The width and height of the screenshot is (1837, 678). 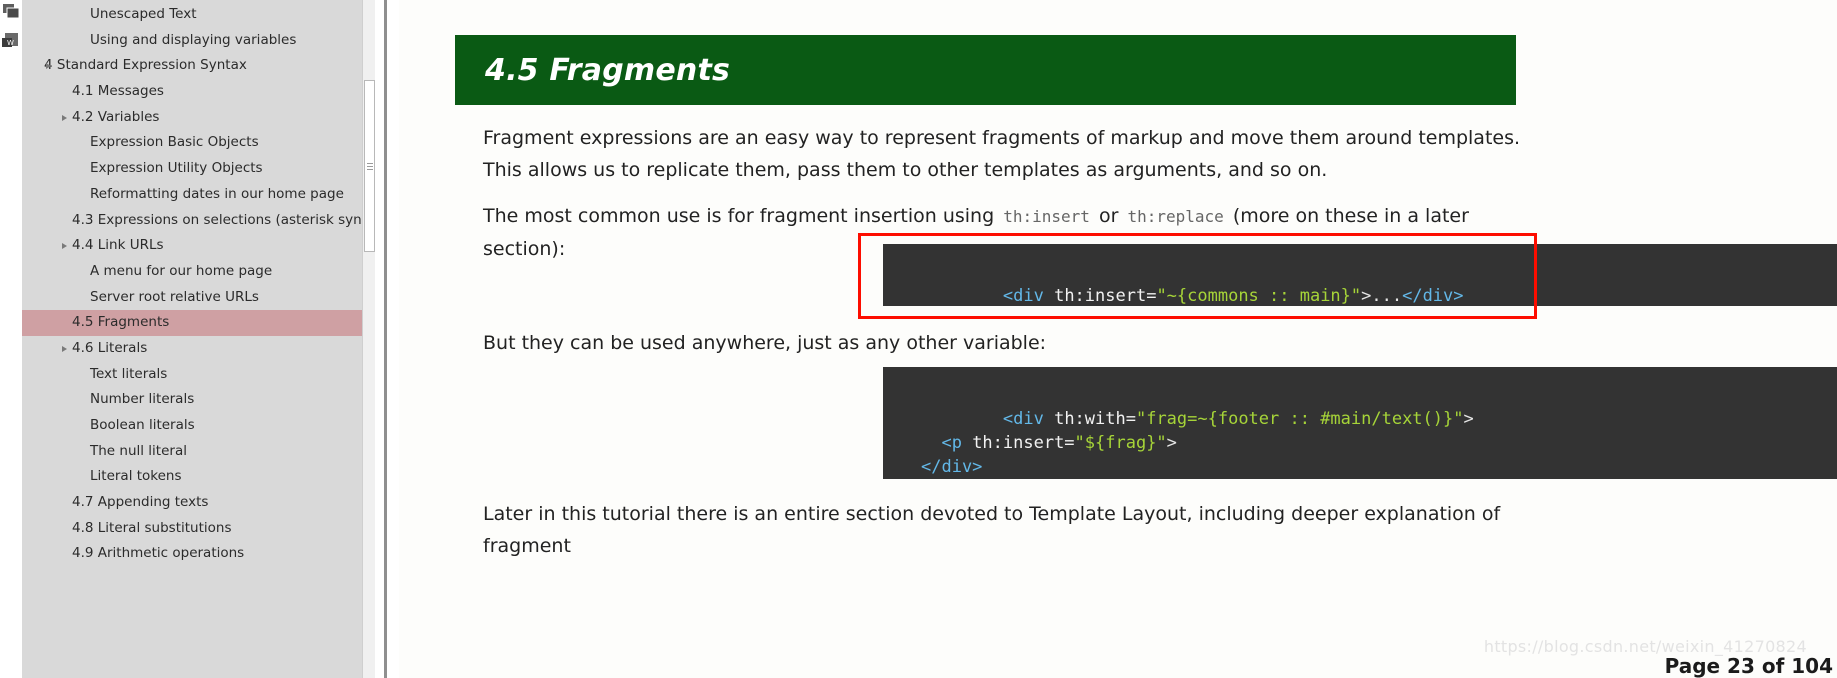 I want to click on sidebar-item-4-9-arithmetic-operations: 4.9 Arithmetic operations, so click(x=198, y=554).